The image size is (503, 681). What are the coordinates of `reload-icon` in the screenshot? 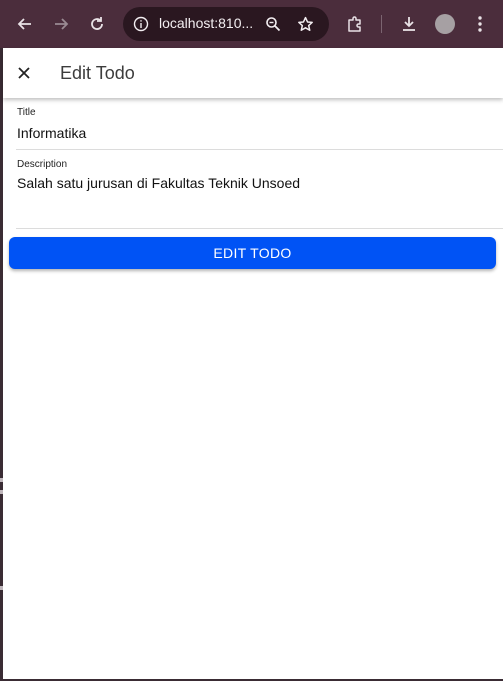 It's located at (97, 24).